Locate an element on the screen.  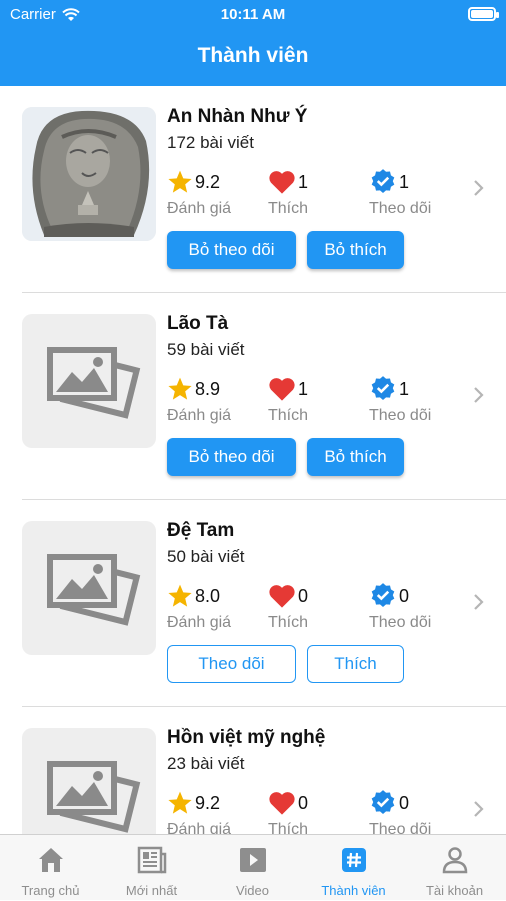
rating-value: 8.0 is located at coordinates (208, 595).